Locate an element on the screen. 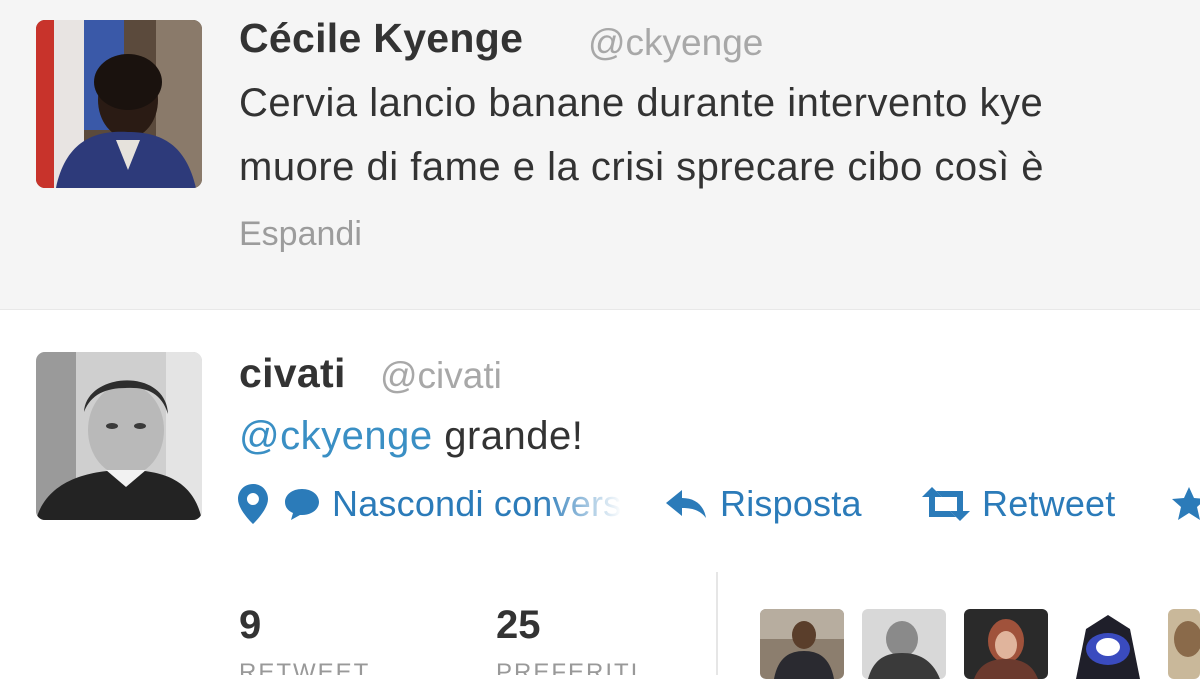 Image resolution: width=1200 pixels, height=679 pixels. handle-ckyenge: @ckyenge is located at coordinates (675, 43).